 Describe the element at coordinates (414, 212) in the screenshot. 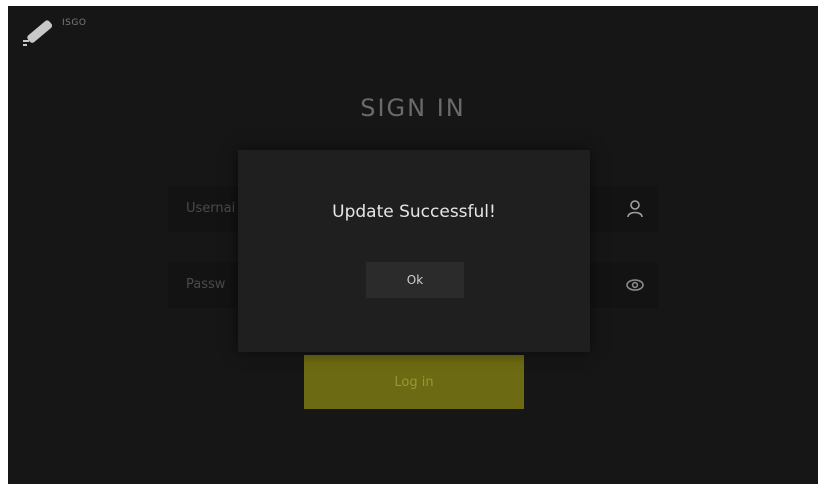

I see `dialog-message: Update Successful!` at that location.